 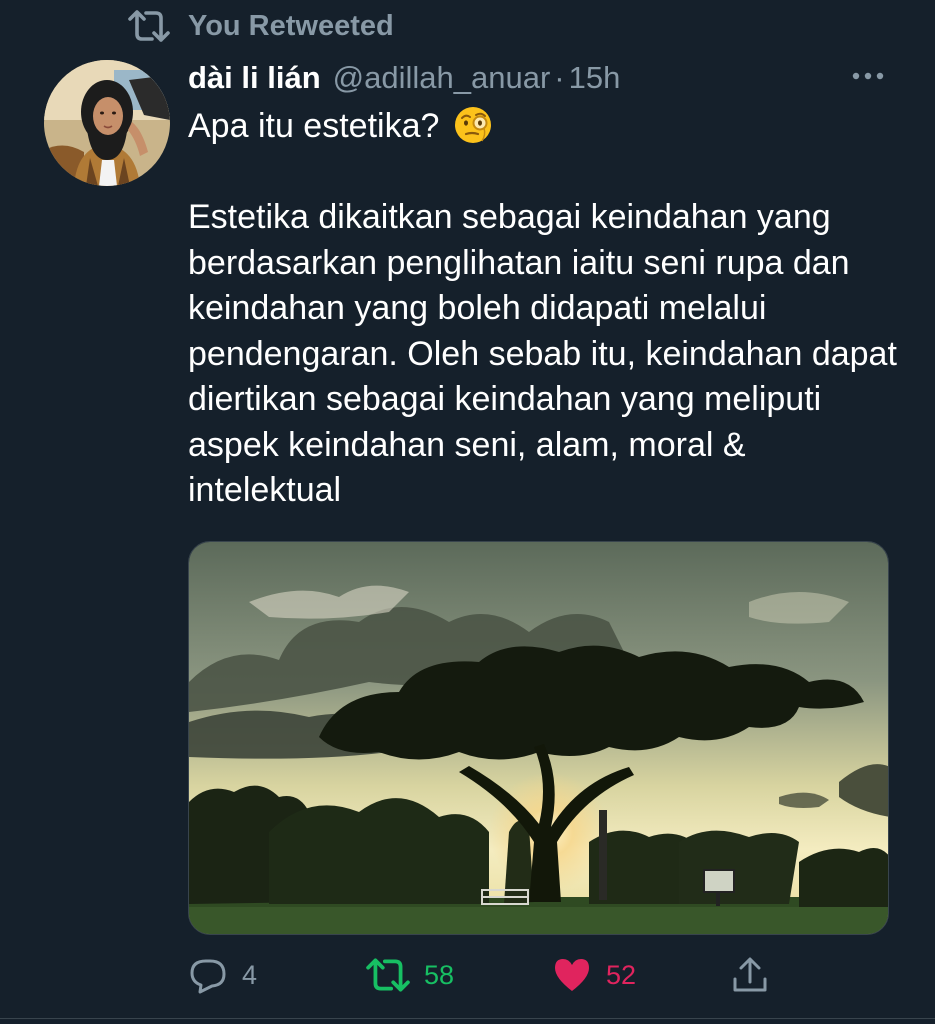 I want to click on retweet-icon, so click(x=149, y=26).